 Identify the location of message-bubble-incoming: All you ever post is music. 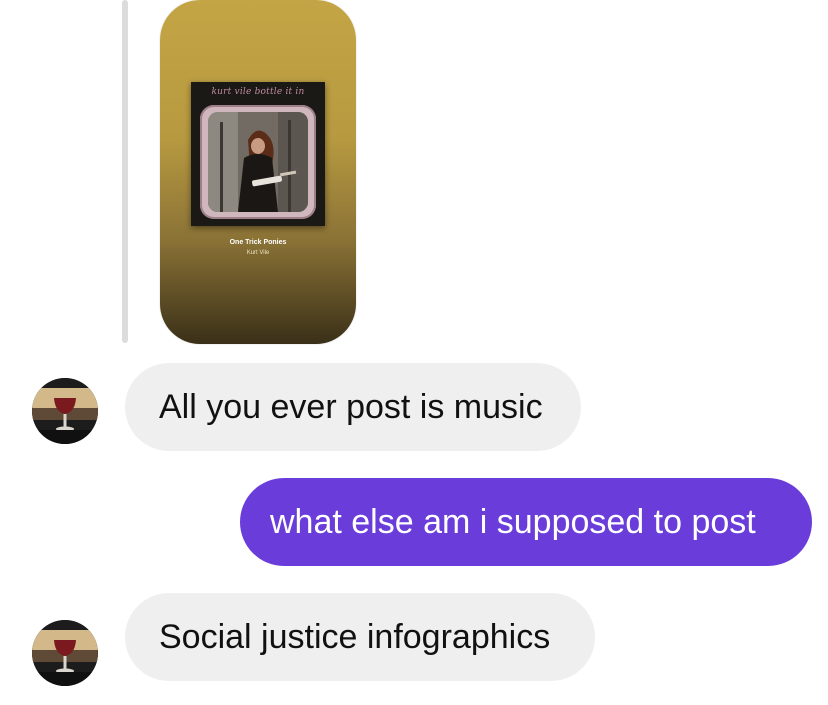
(353, 407).